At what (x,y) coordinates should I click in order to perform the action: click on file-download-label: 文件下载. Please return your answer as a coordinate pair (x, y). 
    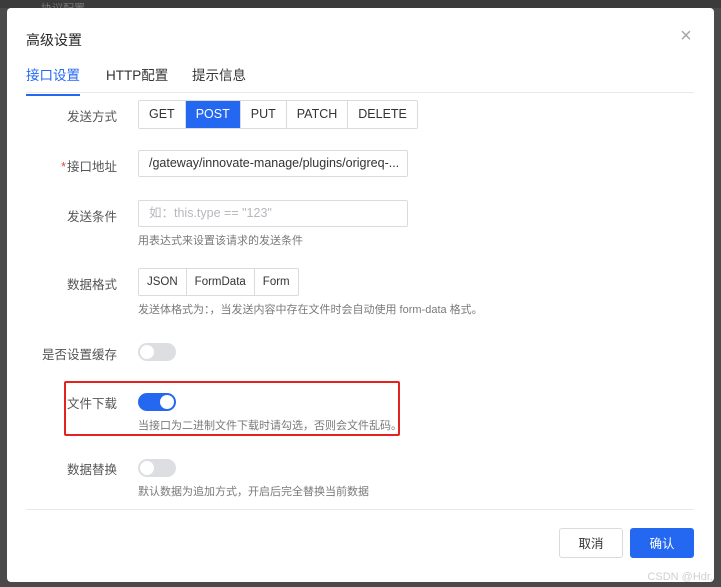
    Looking at the image, I should click on (91, 404).